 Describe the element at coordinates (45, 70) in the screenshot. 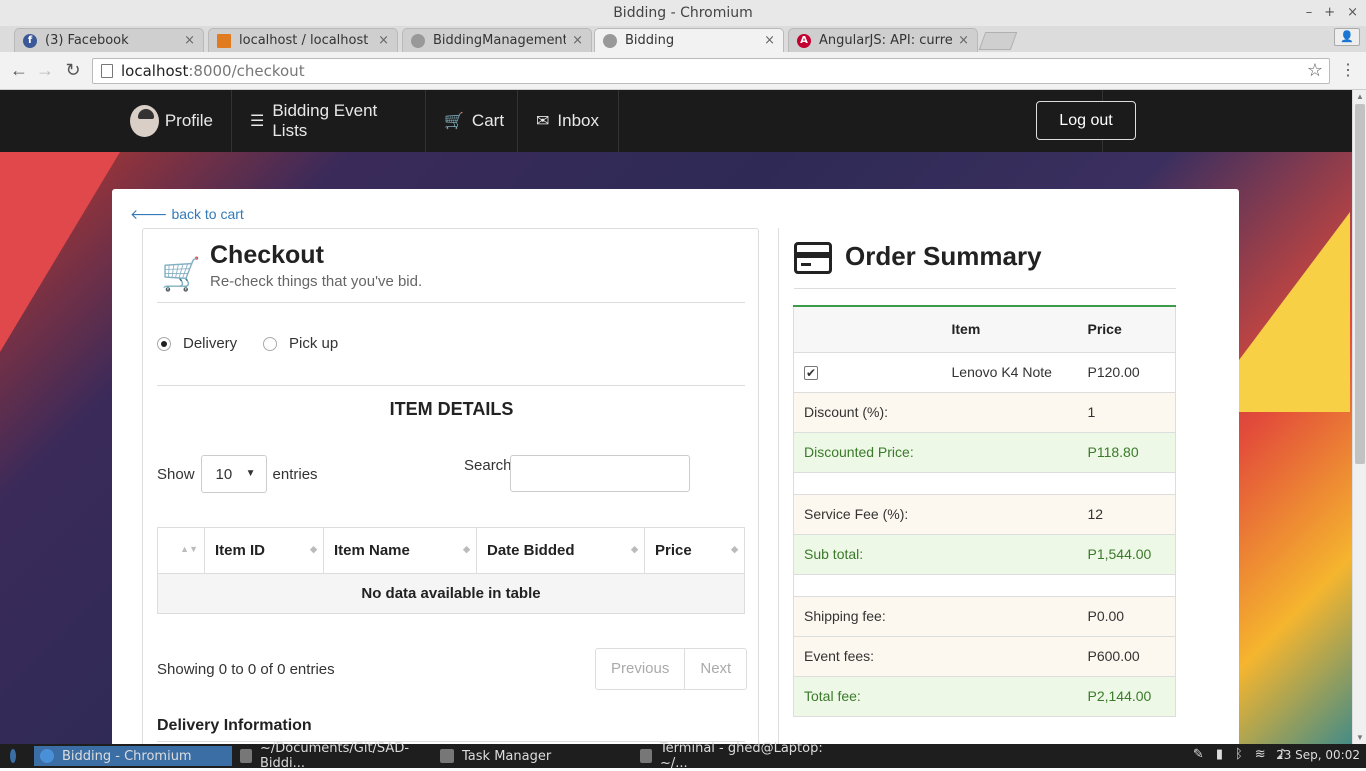

I see `forward-arrow-icon: →` at that location.